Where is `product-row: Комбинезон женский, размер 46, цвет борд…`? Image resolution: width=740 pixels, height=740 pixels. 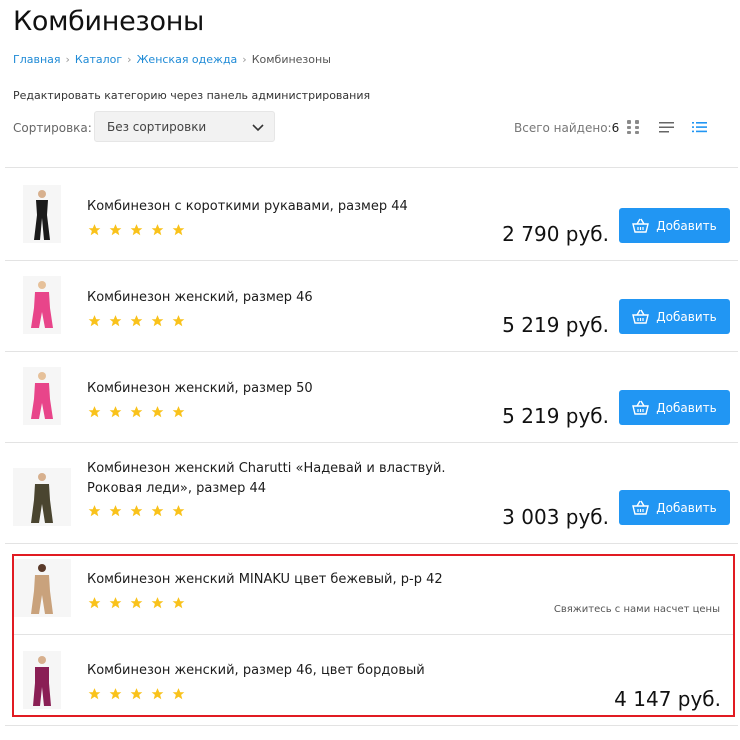
product-row: Комбинезон женский, размер 46, цвет борд… is located at coordinates (371, 680).